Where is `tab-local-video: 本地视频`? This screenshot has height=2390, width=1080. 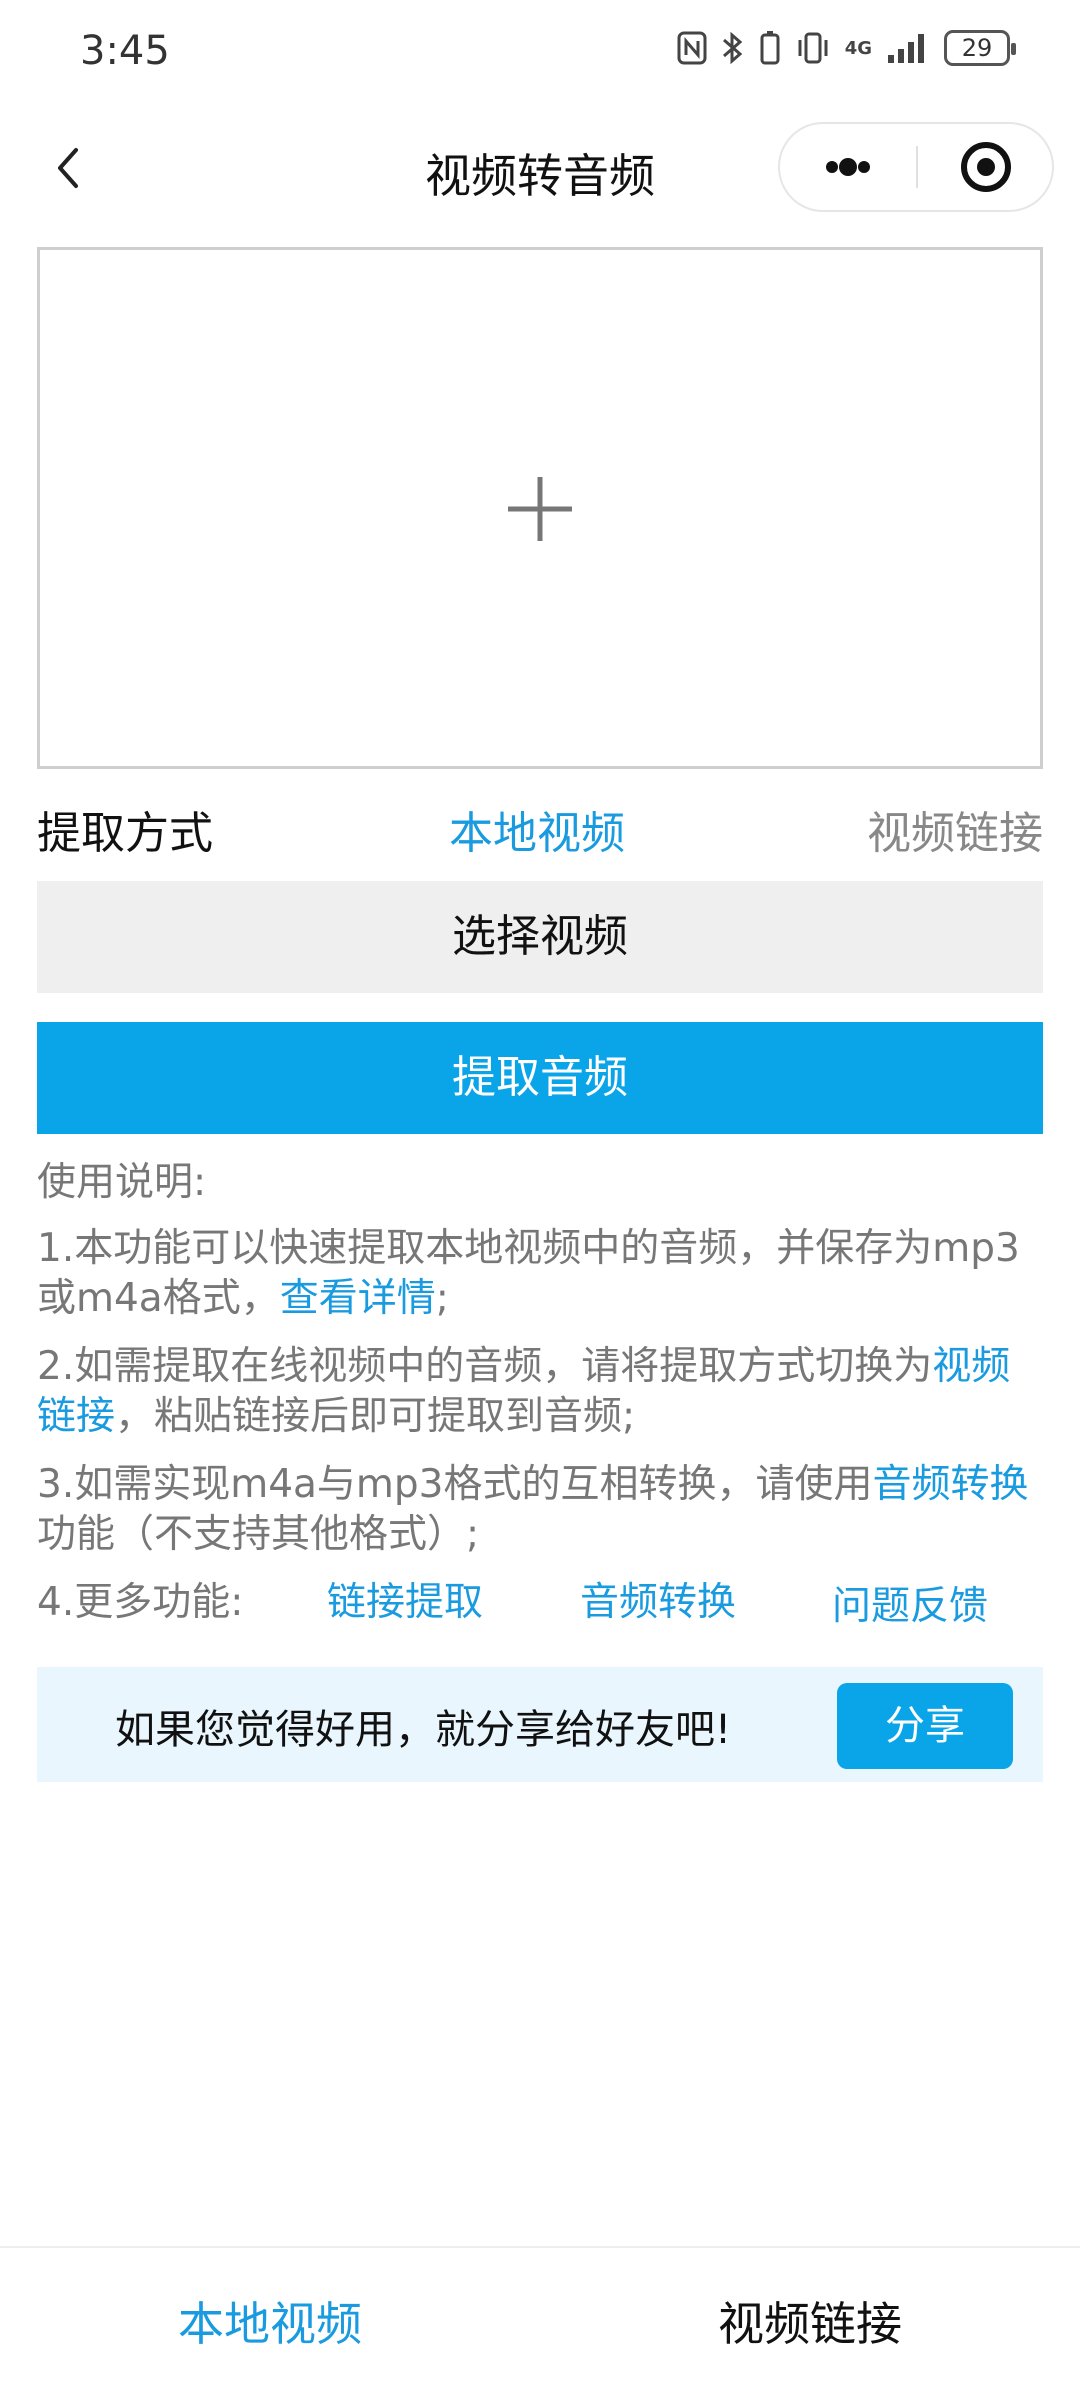 tab-local-video: 本地视频 is located at coordinates (270, 2321).